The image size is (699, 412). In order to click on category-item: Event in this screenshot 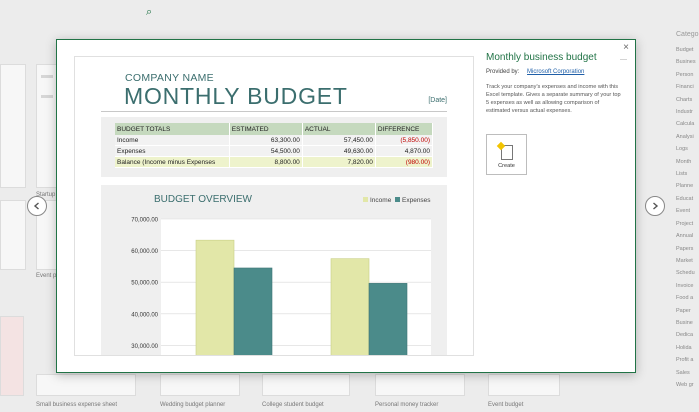, I will do `click(687, 211)`.